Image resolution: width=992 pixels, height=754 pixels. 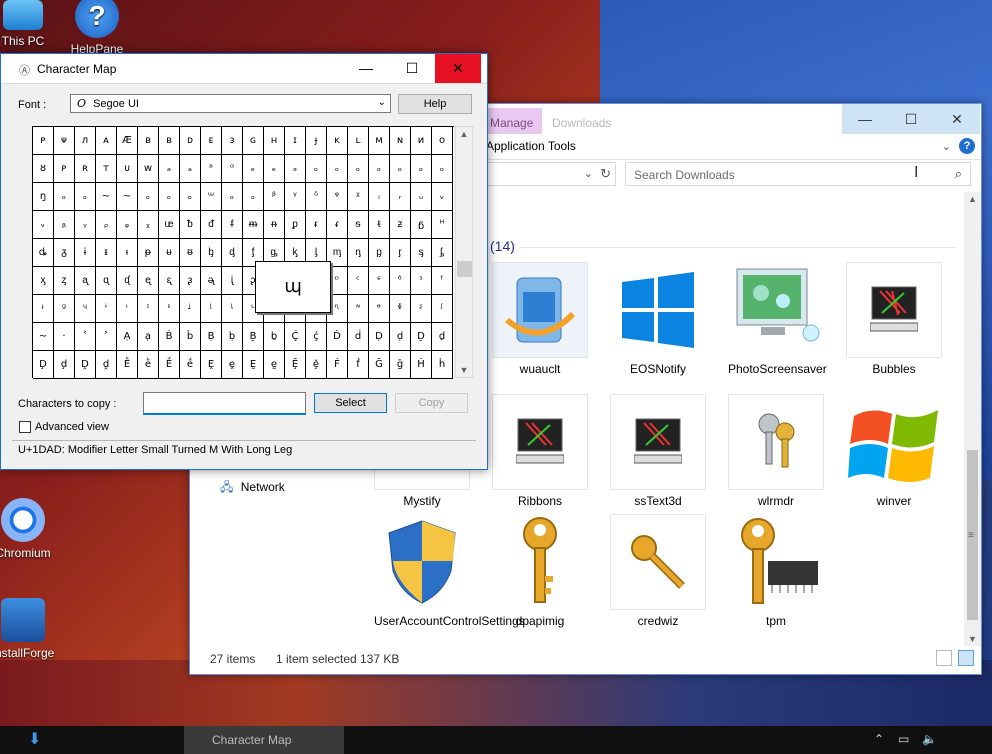 What do you see at coordinates (421, 253) in the screenshot?
I see `character-cell: ᶊ` at bounding box center [421, 253].